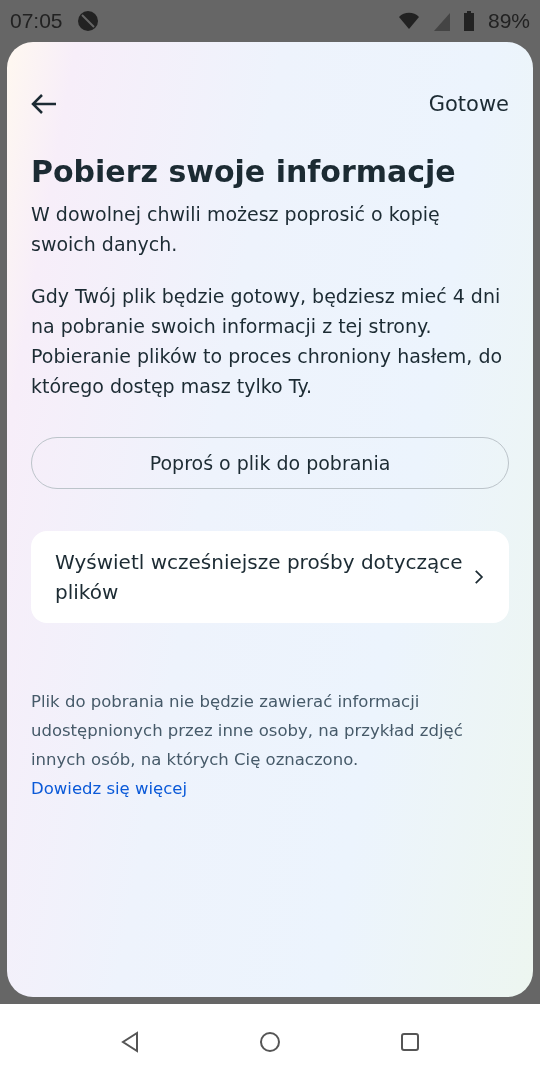 The width and height of the screenshot is (540, 1080). I want to click on back-nav-icon, so click(130, 1042).